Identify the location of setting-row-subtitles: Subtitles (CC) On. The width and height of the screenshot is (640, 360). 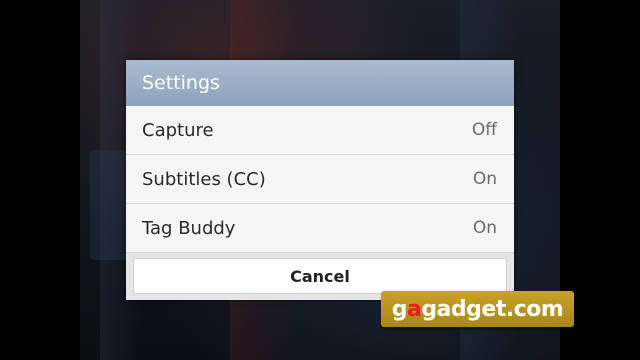
(320, 179).